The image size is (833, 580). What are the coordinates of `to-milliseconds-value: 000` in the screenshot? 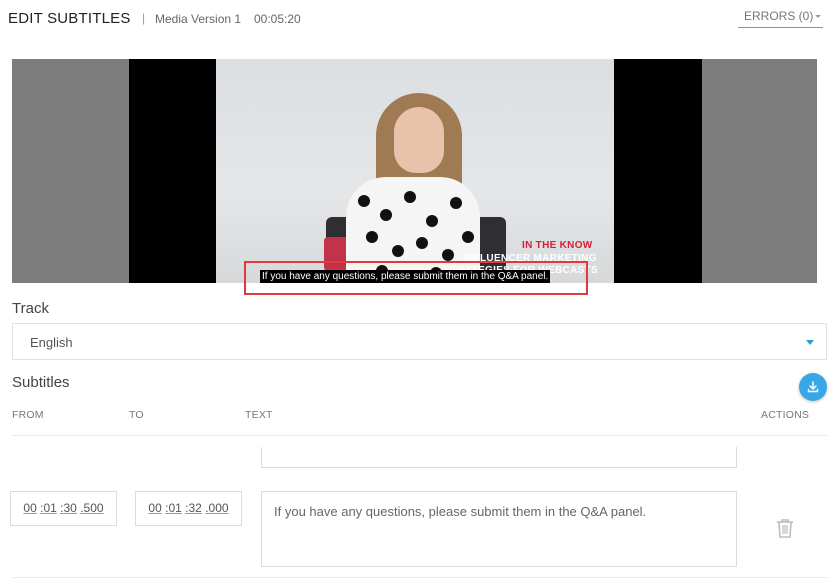 It's located at (218, 508).